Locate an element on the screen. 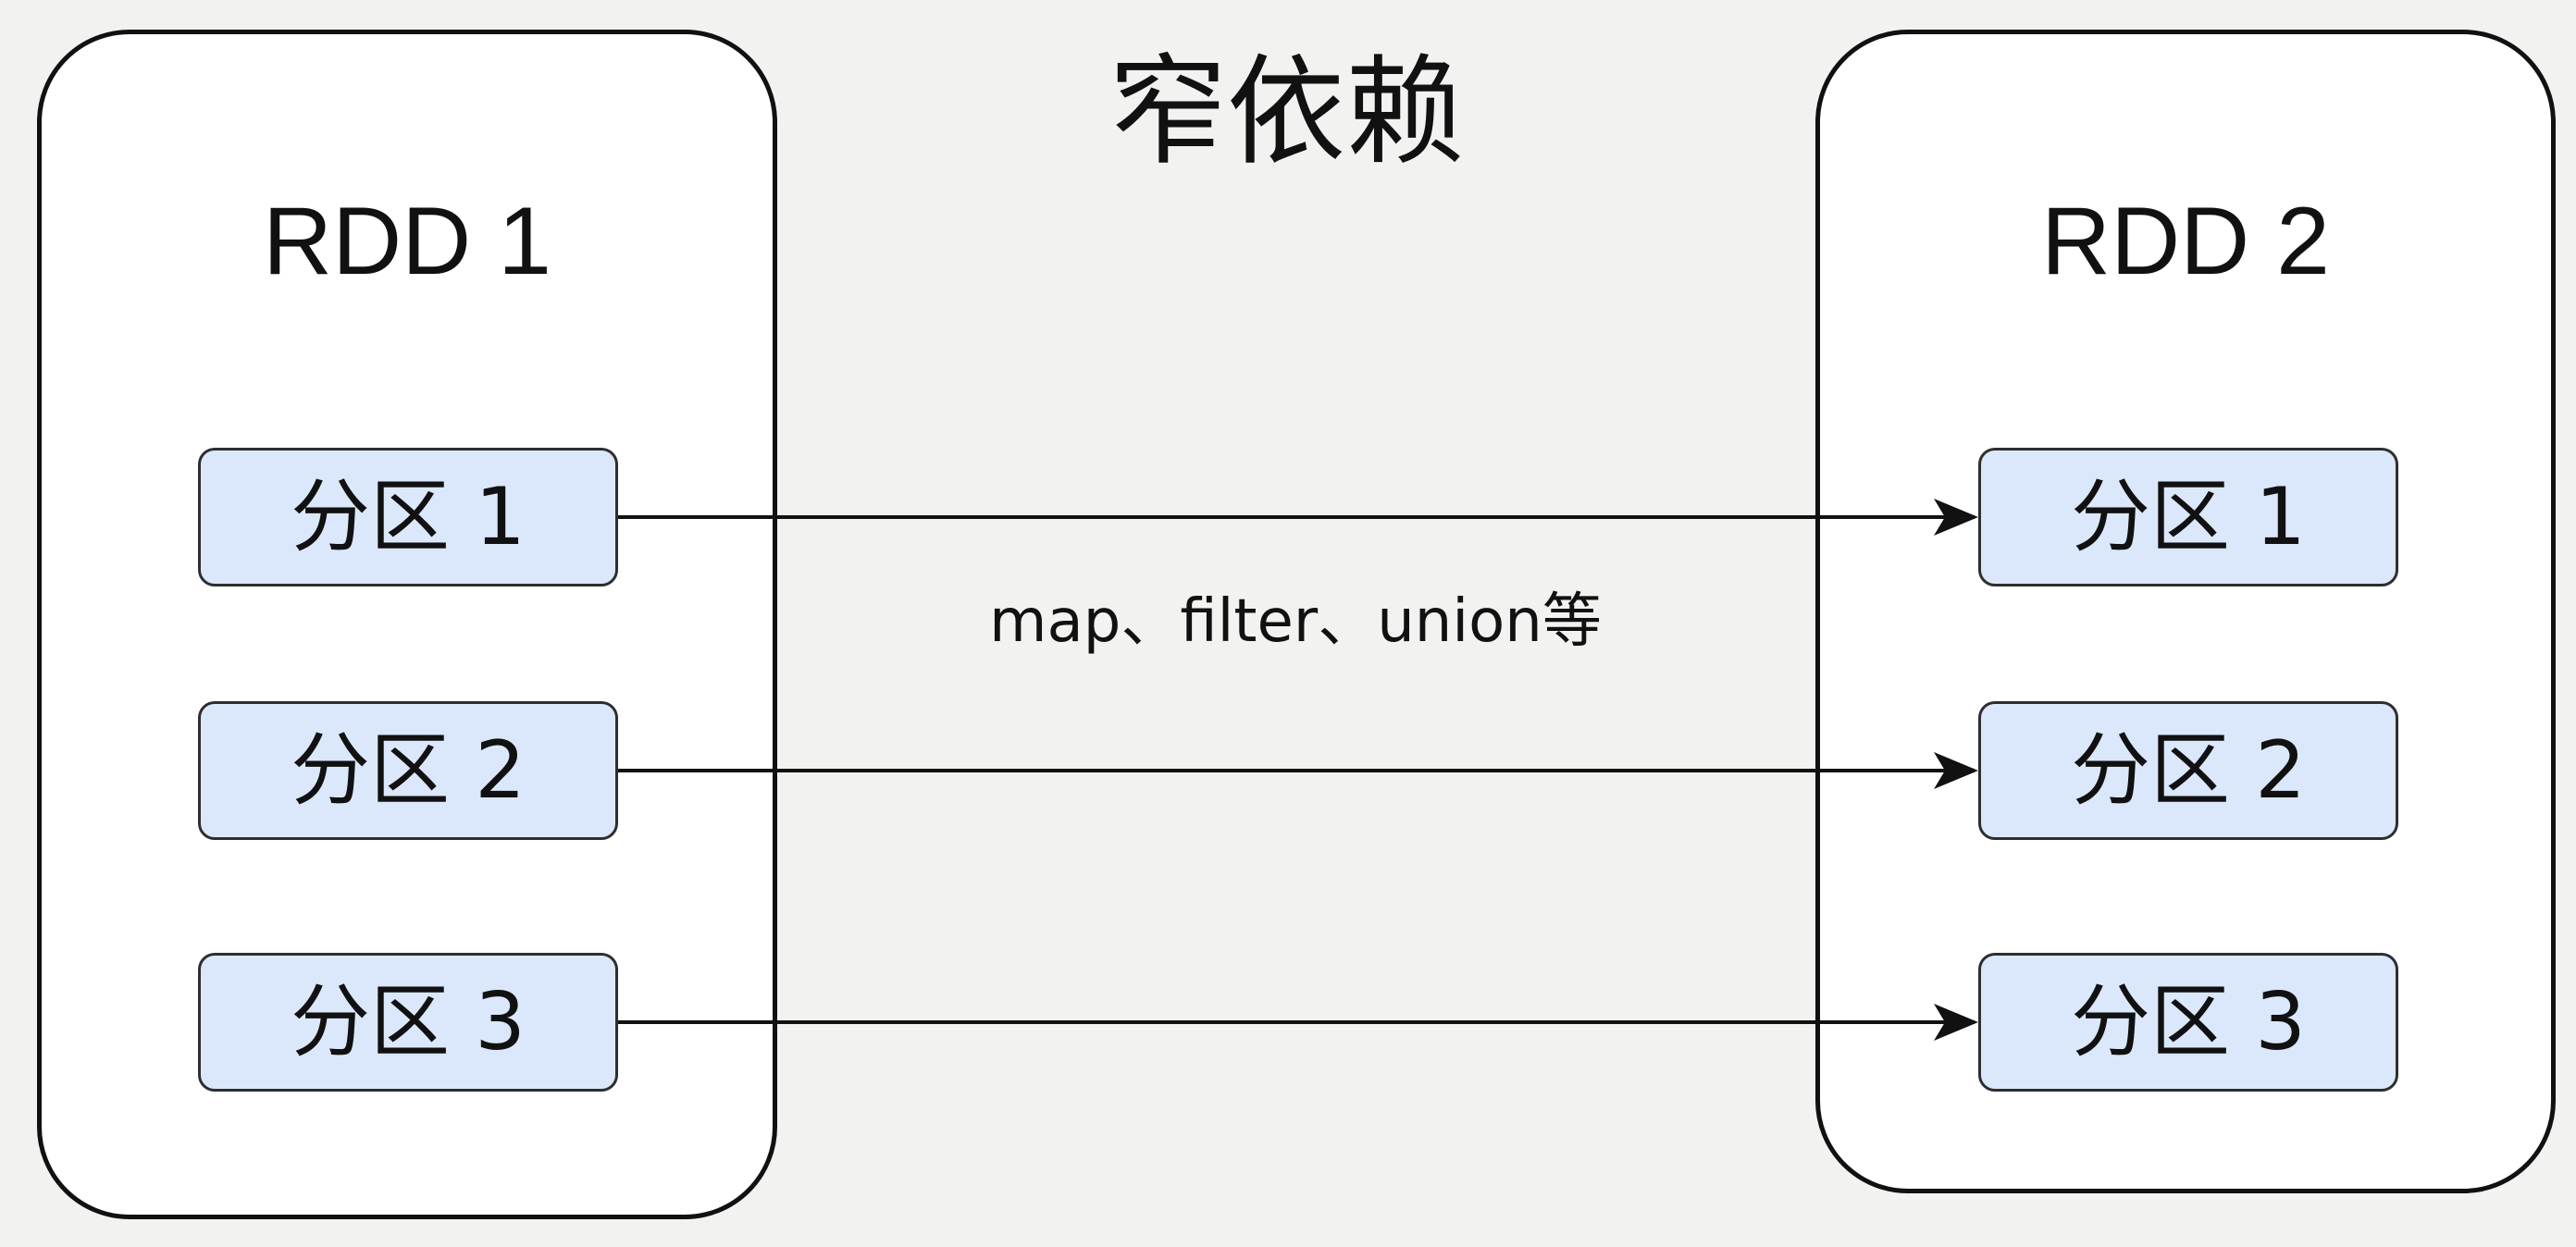 This screenshot has height=1247, width=2576. operation-label: map、filter、union等 is located at coordinates (1295, 621).